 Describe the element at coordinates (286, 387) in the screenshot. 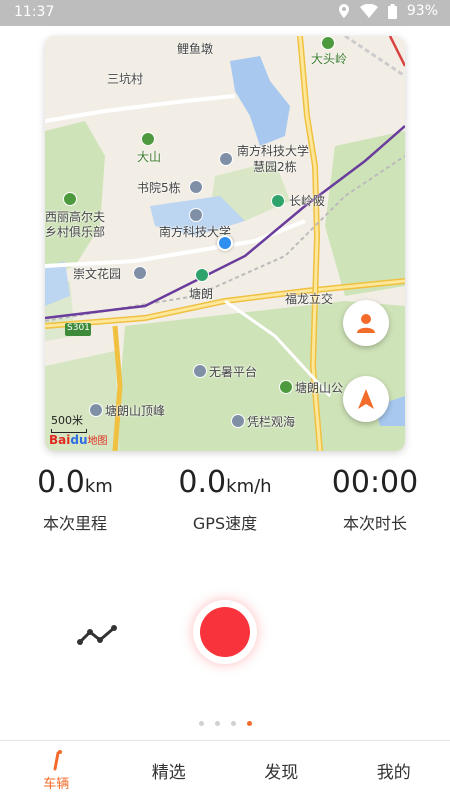

I see `park-icon` at that location.